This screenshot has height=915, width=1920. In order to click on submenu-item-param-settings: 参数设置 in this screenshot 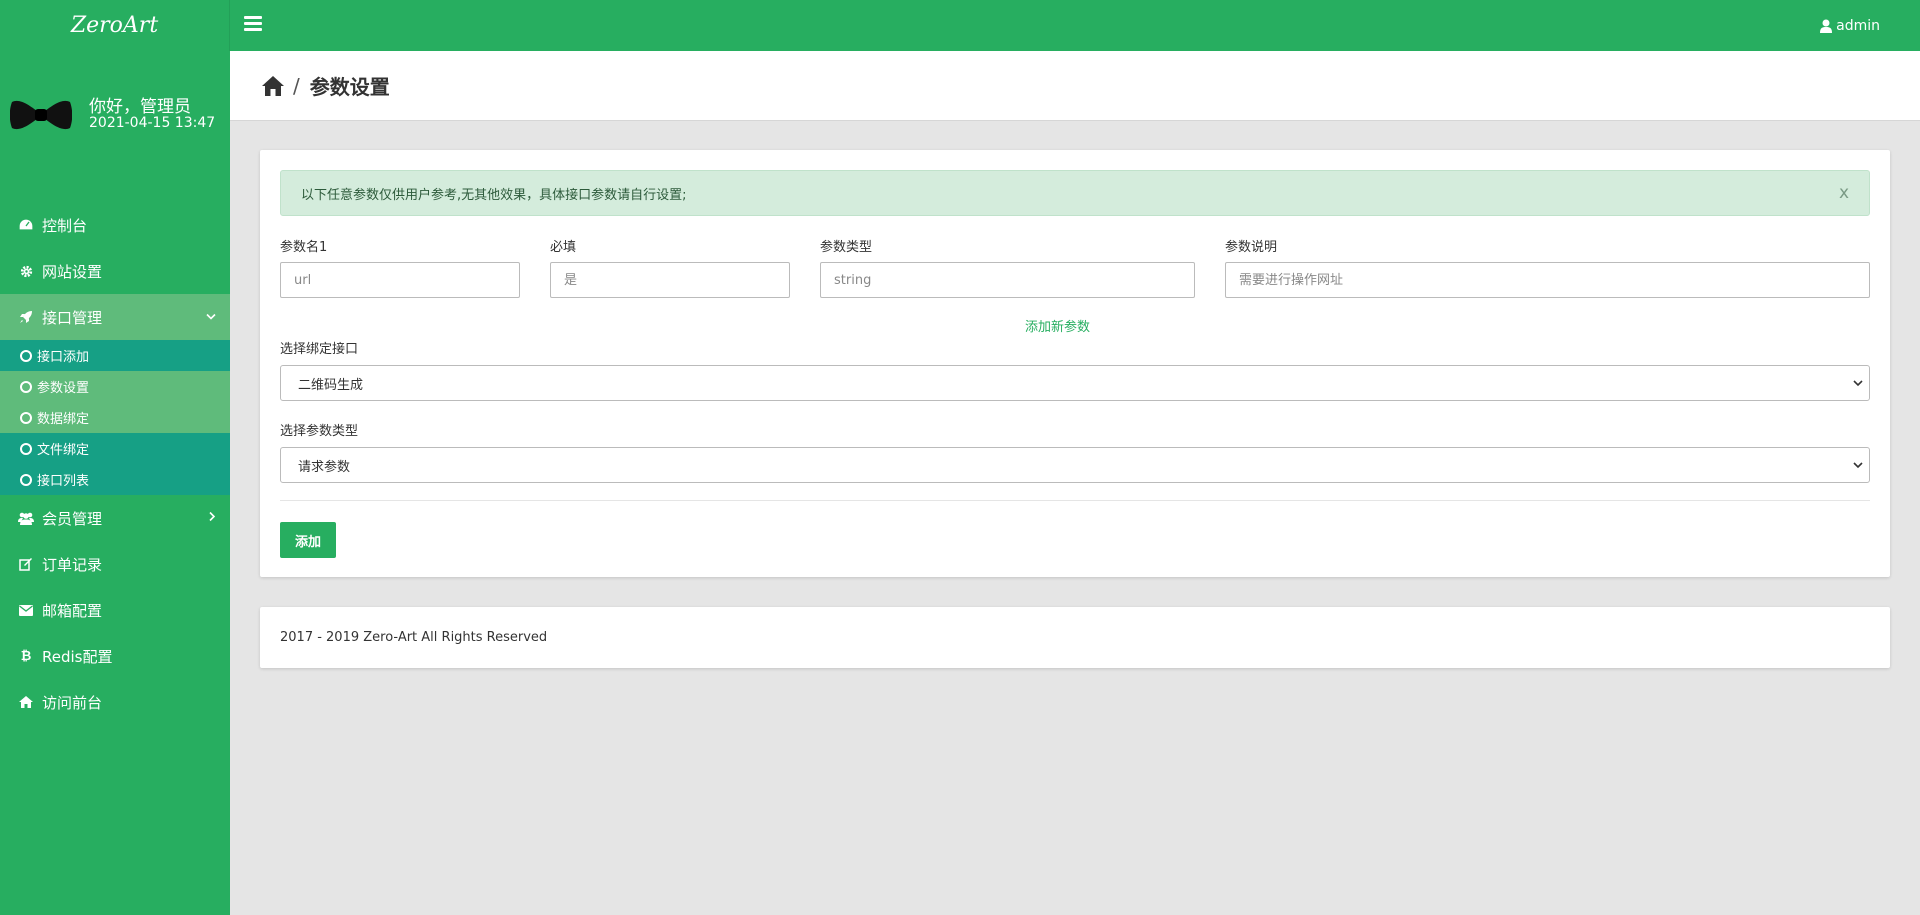, I will do `click(115, 386)`.